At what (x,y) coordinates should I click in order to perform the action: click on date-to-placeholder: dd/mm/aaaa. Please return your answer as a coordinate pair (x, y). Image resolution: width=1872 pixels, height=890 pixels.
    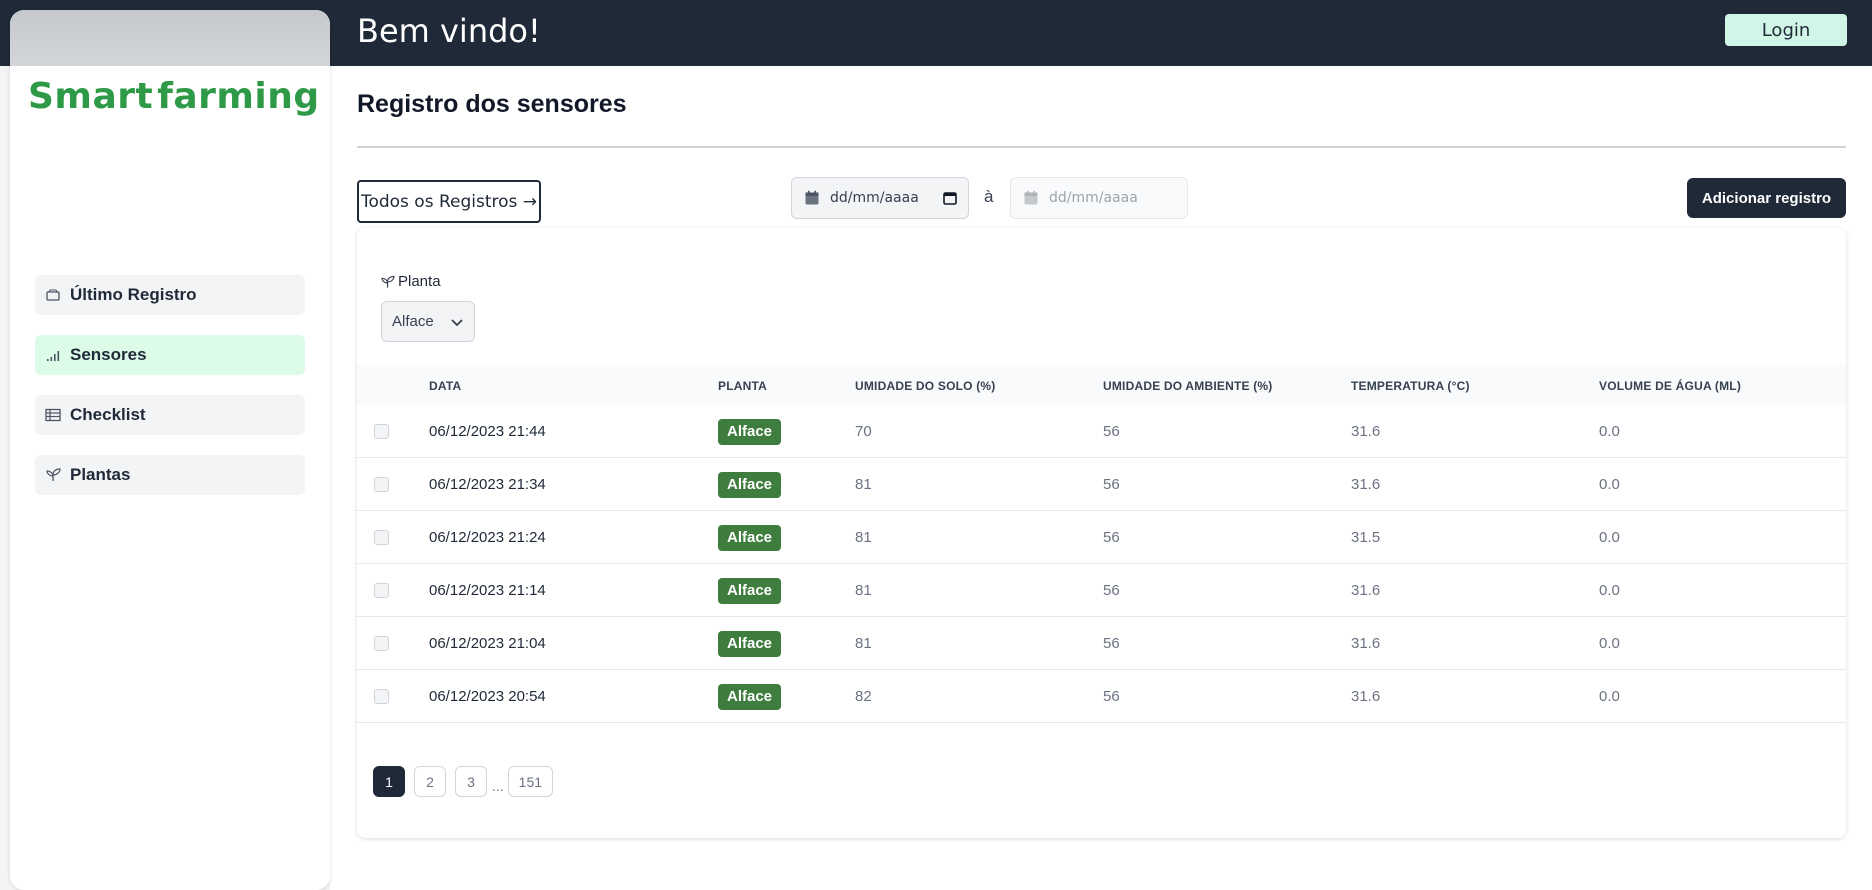
    Looking at the image, I should click on (1093, 198).